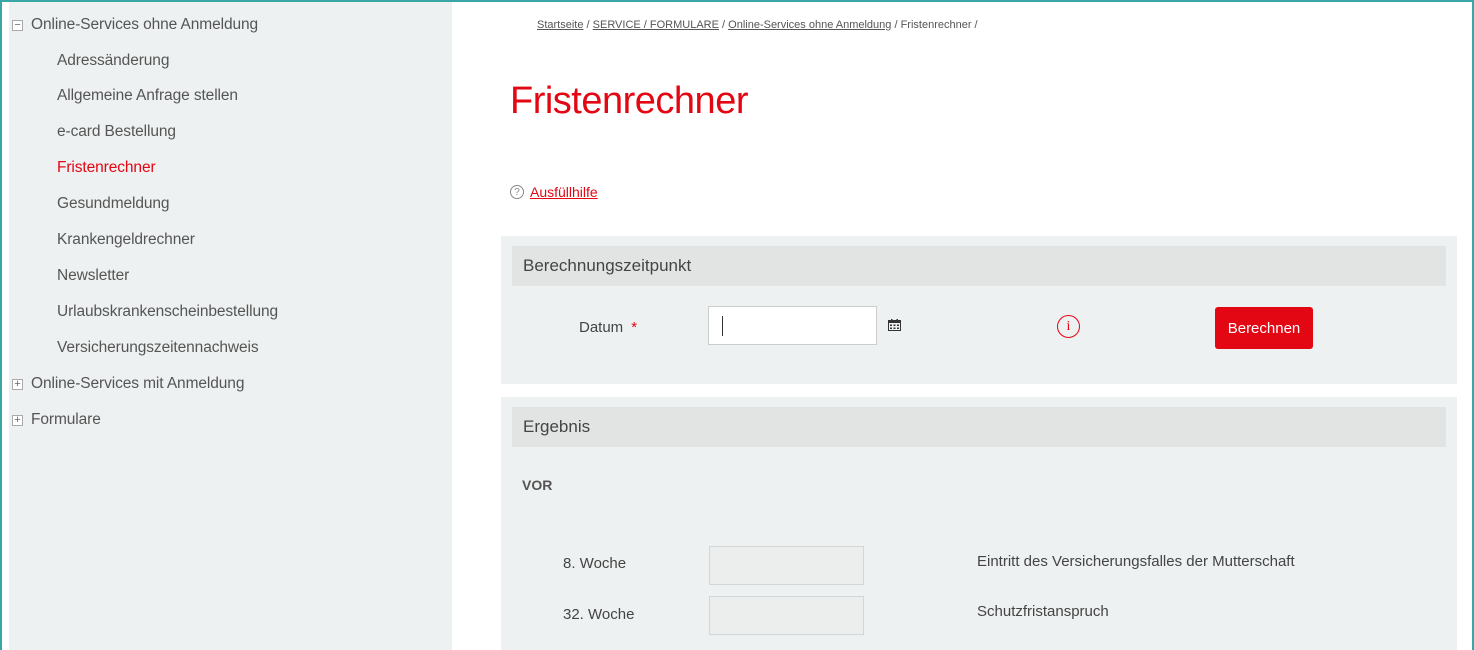 Image resolution: width=1474 pixels, height=650 pixels. What do you see at coordinates (634, 327) in the screenshot?
I see `required-mark: *` at bounding box center [634, 327].